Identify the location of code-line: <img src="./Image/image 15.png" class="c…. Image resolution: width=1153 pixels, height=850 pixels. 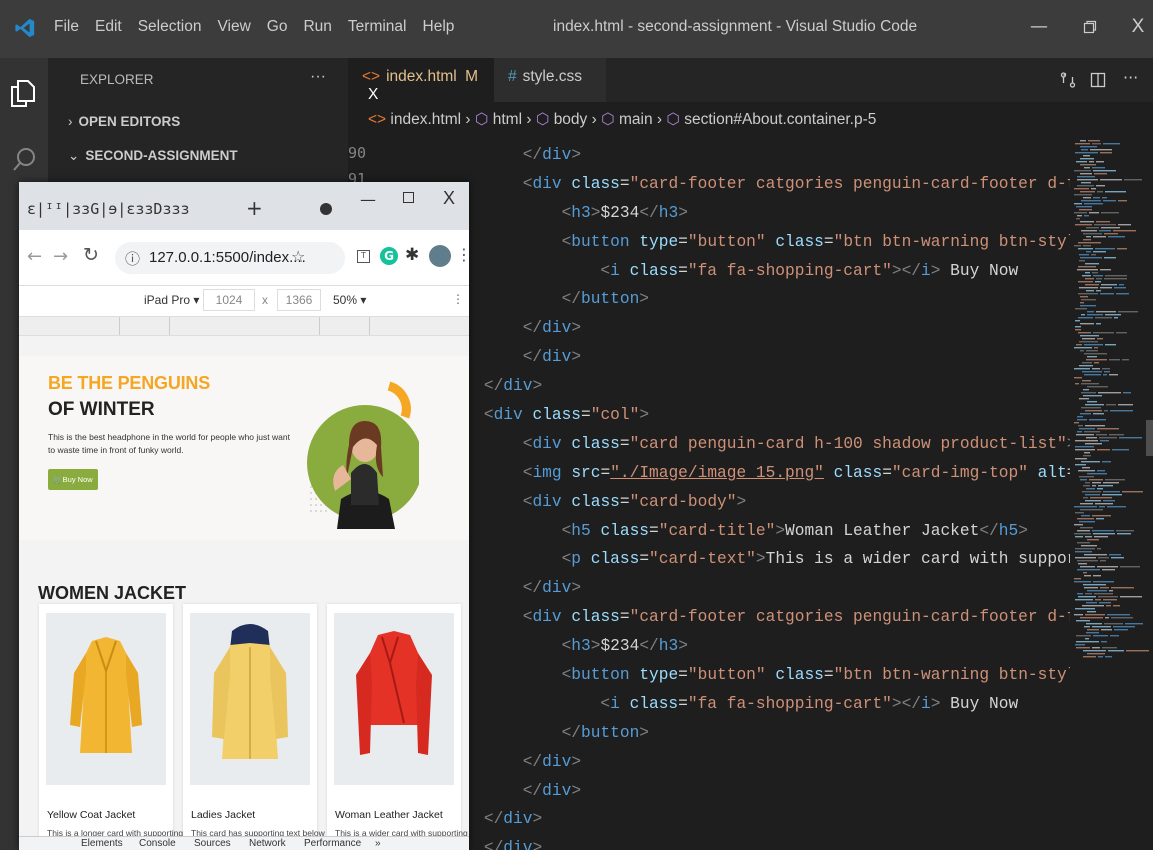
(757, 473).